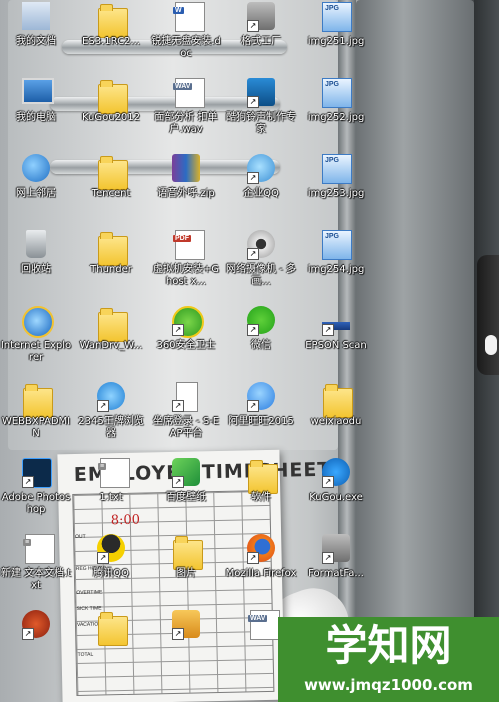 The width and height of the screenshot is (499, 702). Describe the element at coordinates (111, 191) in the screenshot. I see `desktop-icon: Tencent` at that location.